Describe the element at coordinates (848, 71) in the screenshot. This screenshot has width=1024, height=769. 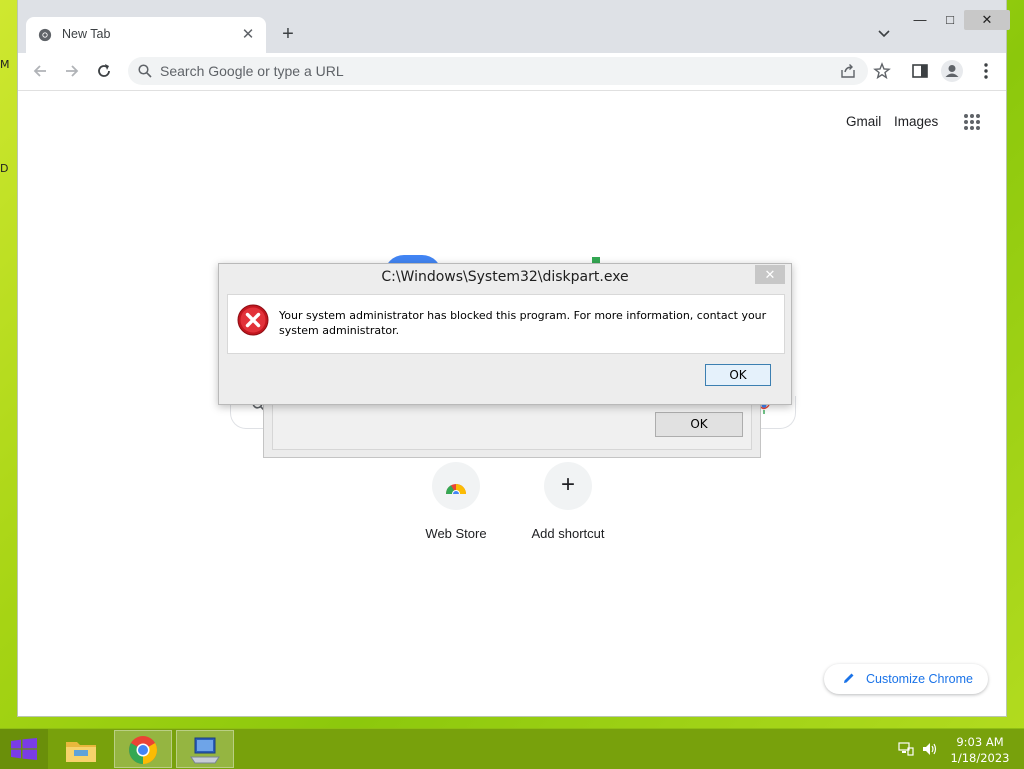
I see `share-icon` at that location.